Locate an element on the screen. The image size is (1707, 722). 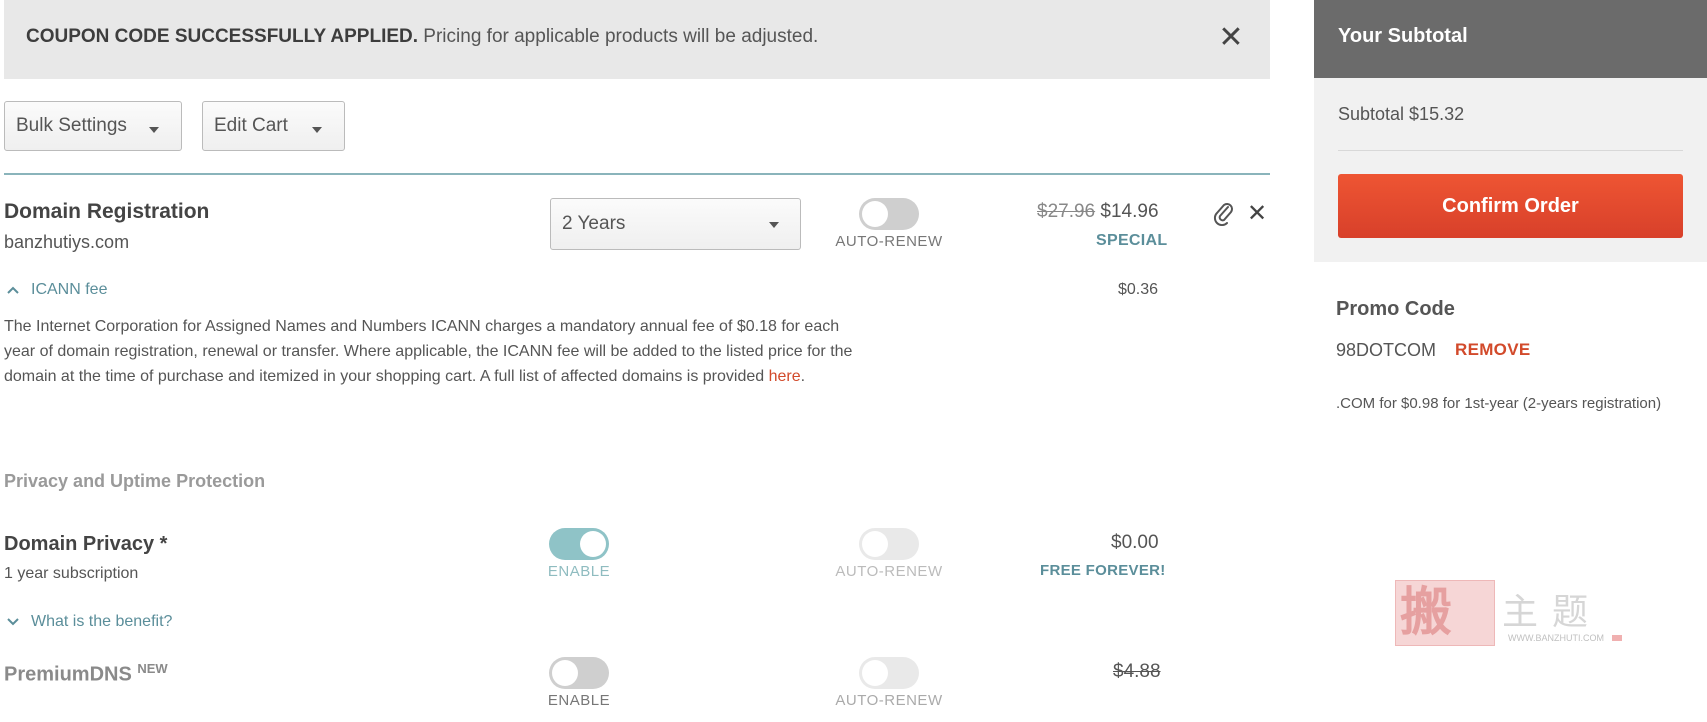
new-badge: NEW is located at coordinates (152, 668).